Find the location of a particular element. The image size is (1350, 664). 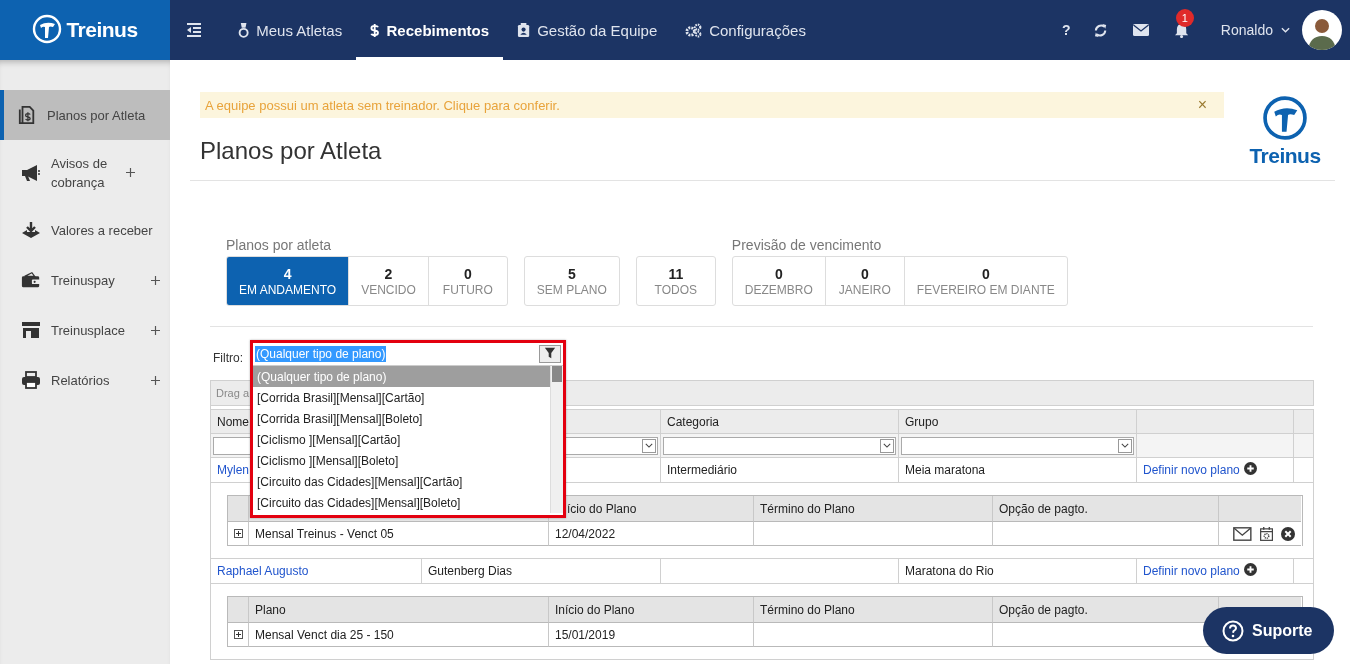

dropdown-option: [Corrida Brasil][Mensal][Cartão] is located at coordinates (401, 397).